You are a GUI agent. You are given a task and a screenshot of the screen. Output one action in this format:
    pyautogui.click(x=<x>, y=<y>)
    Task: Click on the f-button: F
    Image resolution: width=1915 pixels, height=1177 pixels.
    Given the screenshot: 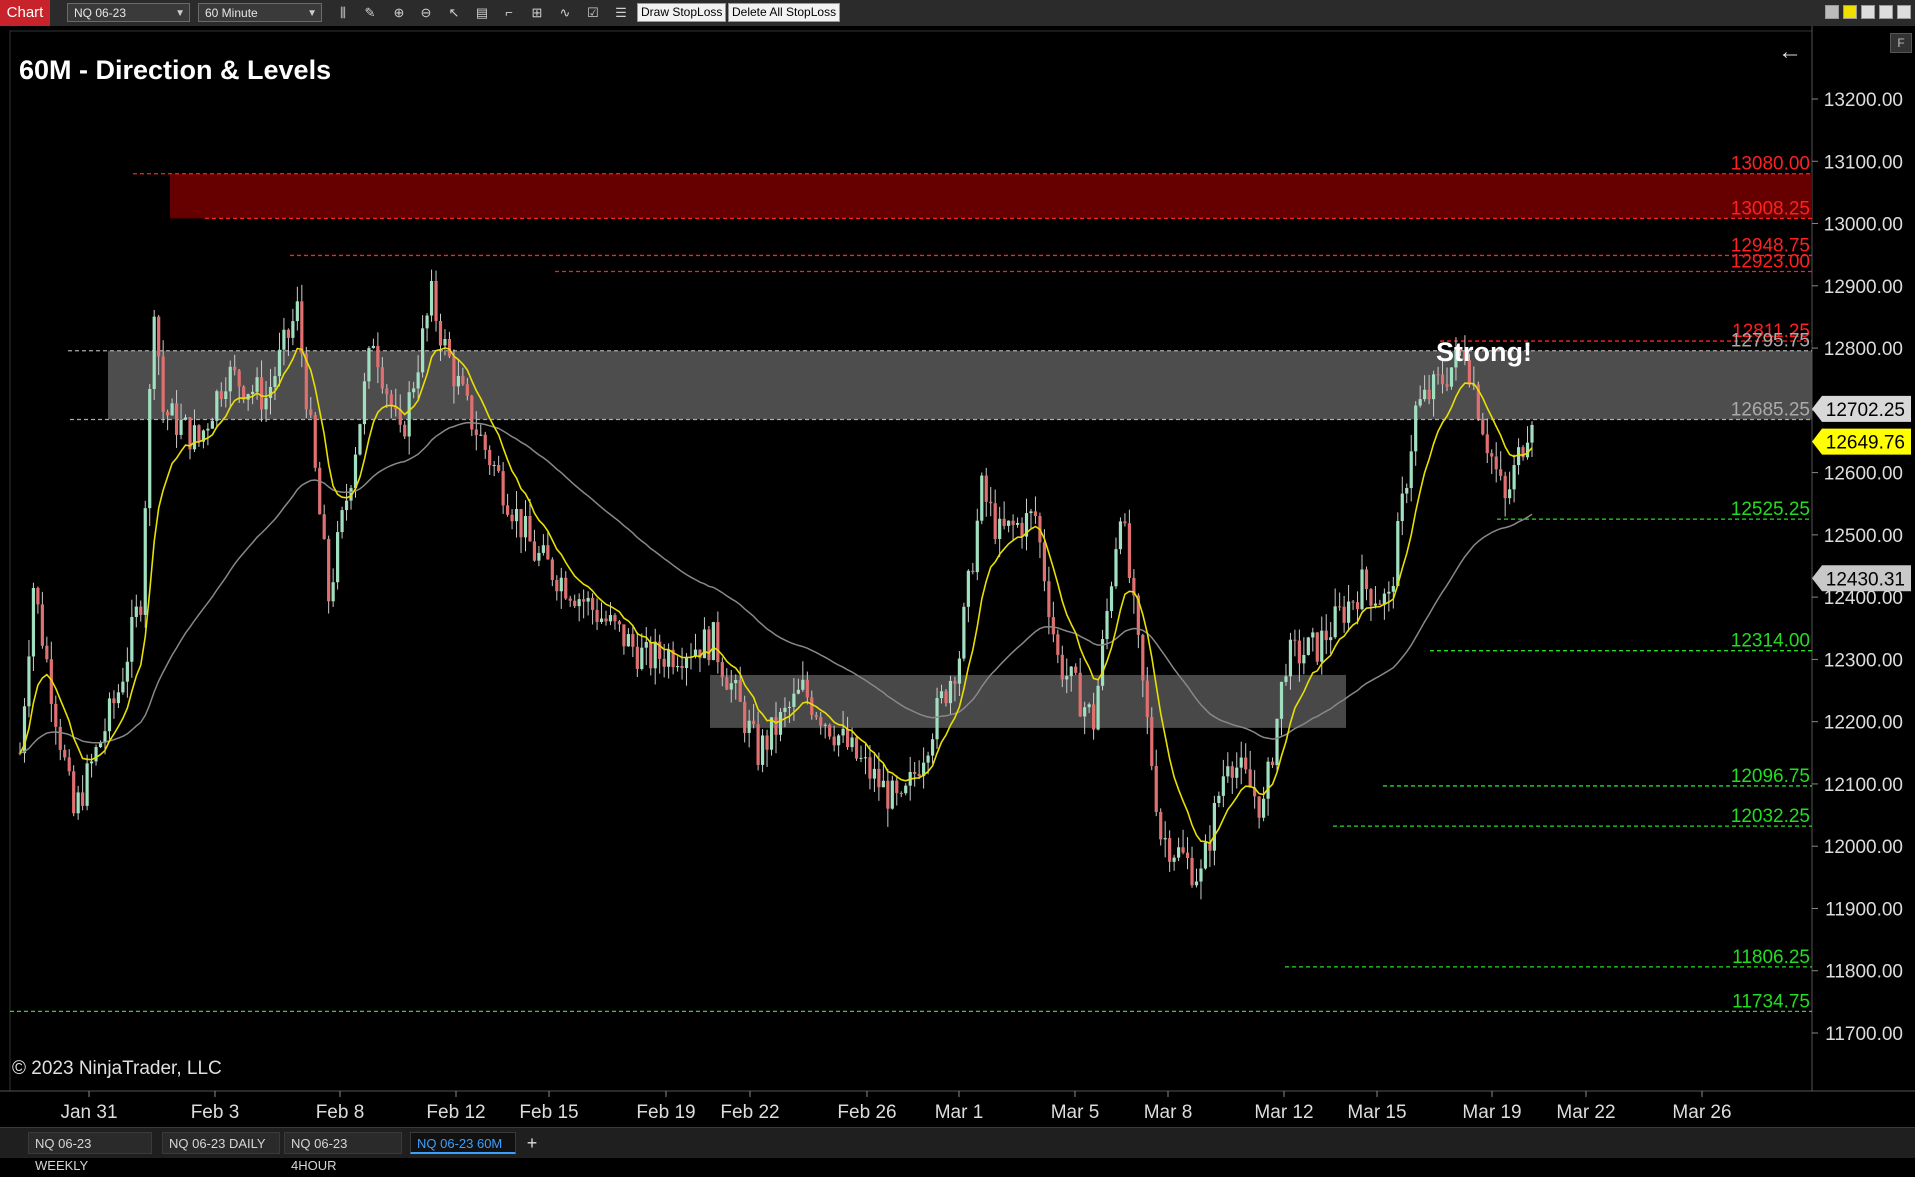 What is the action you would take?
    pyautogui.click(x=1901, y=43)
    